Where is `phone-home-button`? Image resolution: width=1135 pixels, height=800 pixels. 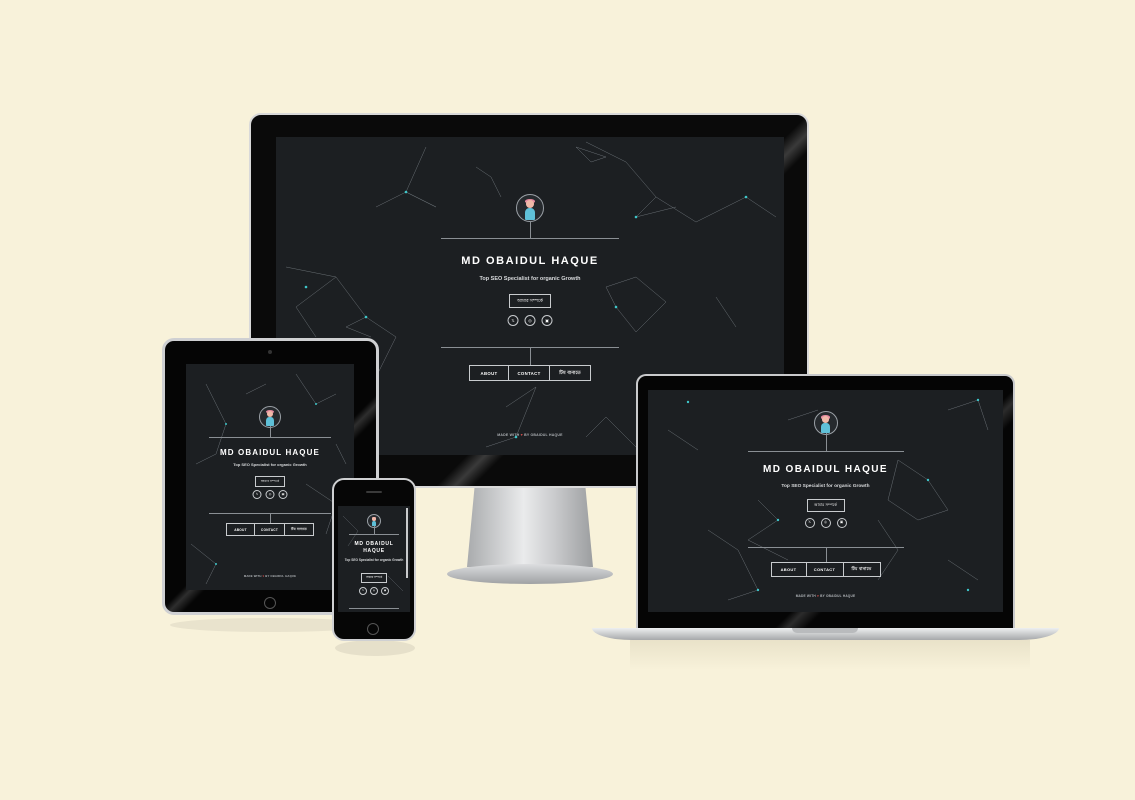 phone-home-button is located at coordinates (373, 629).